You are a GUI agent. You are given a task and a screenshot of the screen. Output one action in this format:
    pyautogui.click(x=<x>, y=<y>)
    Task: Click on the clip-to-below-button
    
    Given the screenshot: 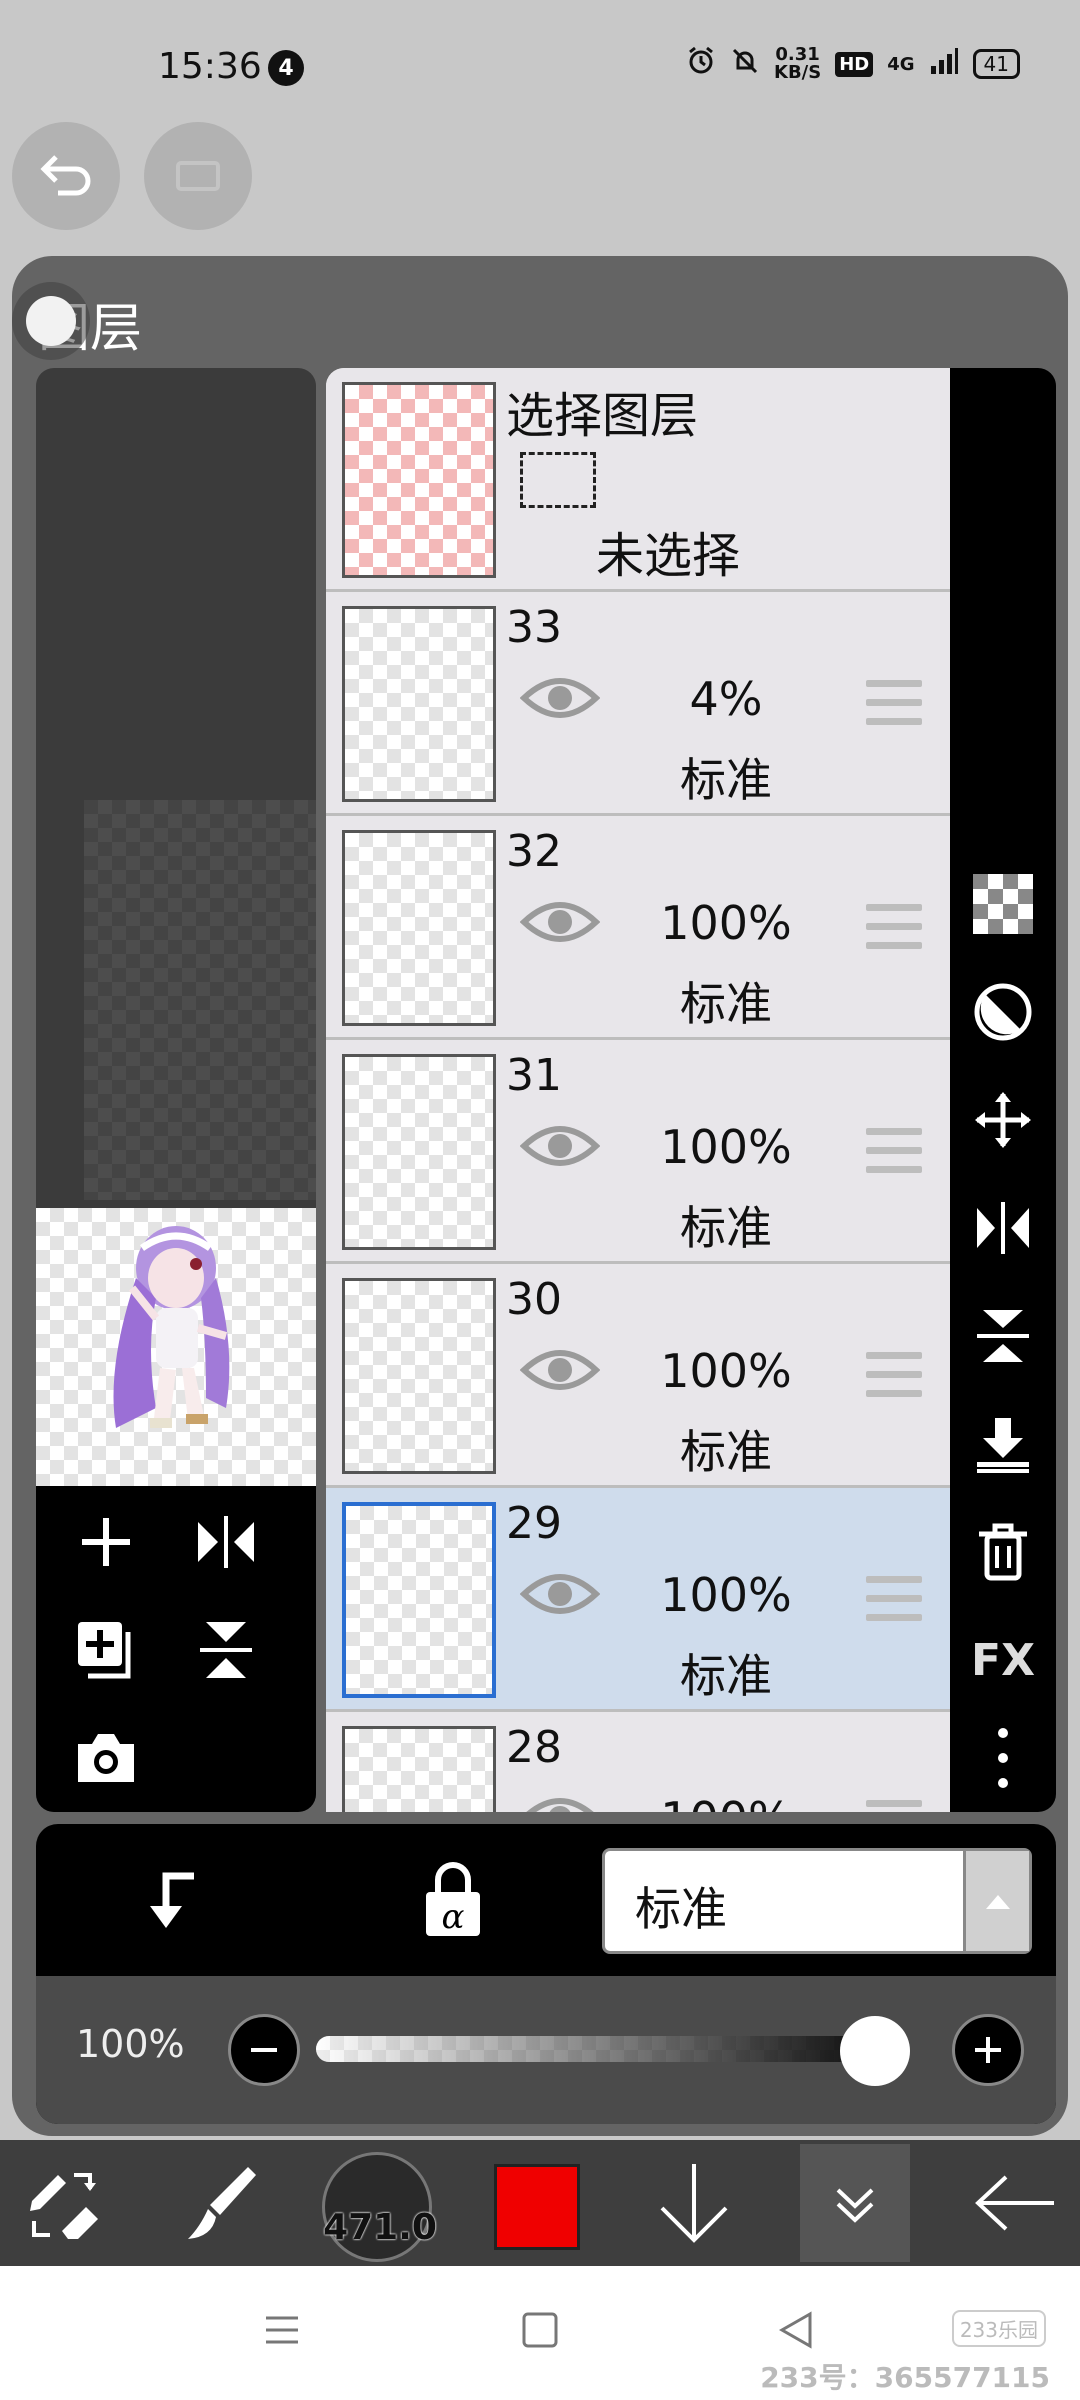 What is the action you would take?
    pyautogui.click(x=171, y=1903)
    